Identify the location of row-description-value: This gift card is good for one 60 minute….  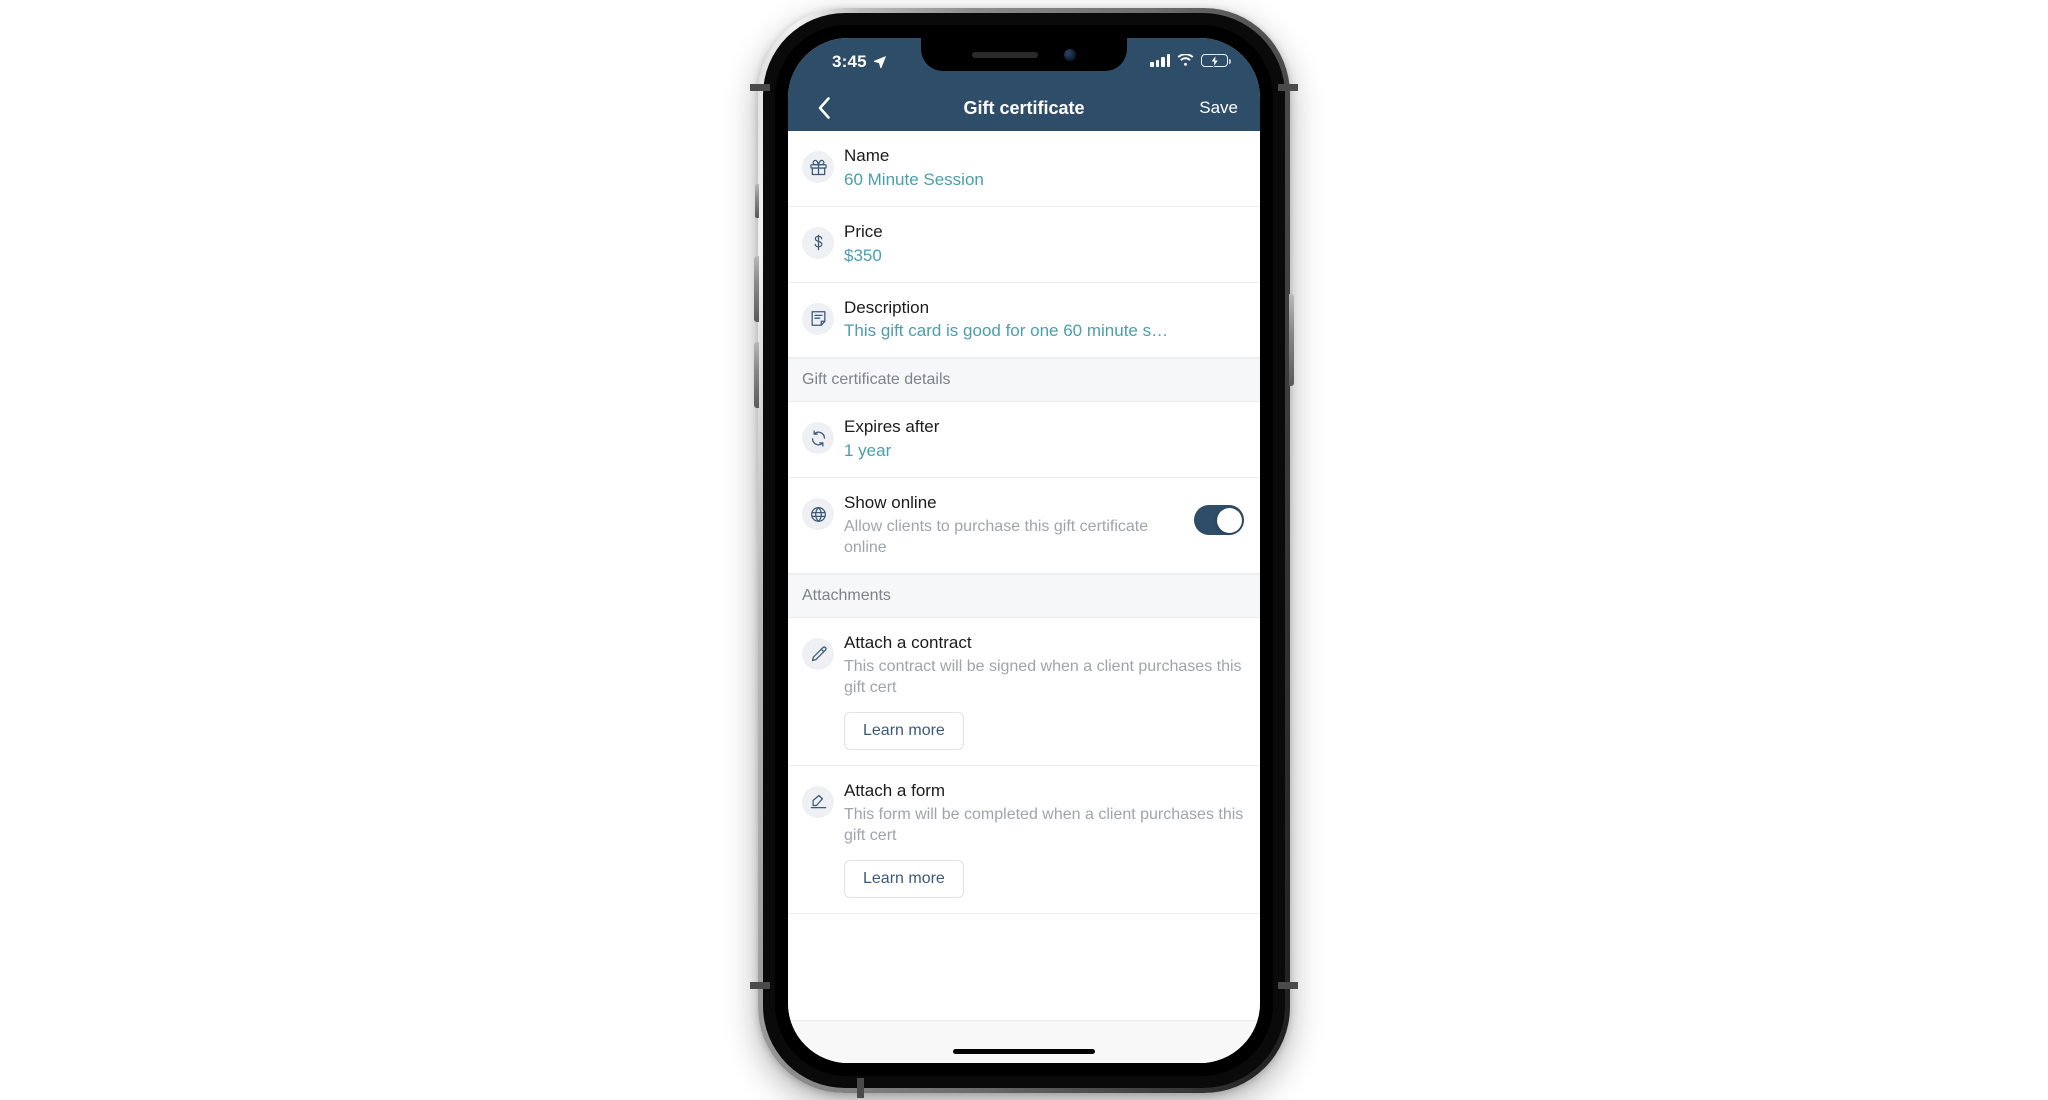
(1006, 331).